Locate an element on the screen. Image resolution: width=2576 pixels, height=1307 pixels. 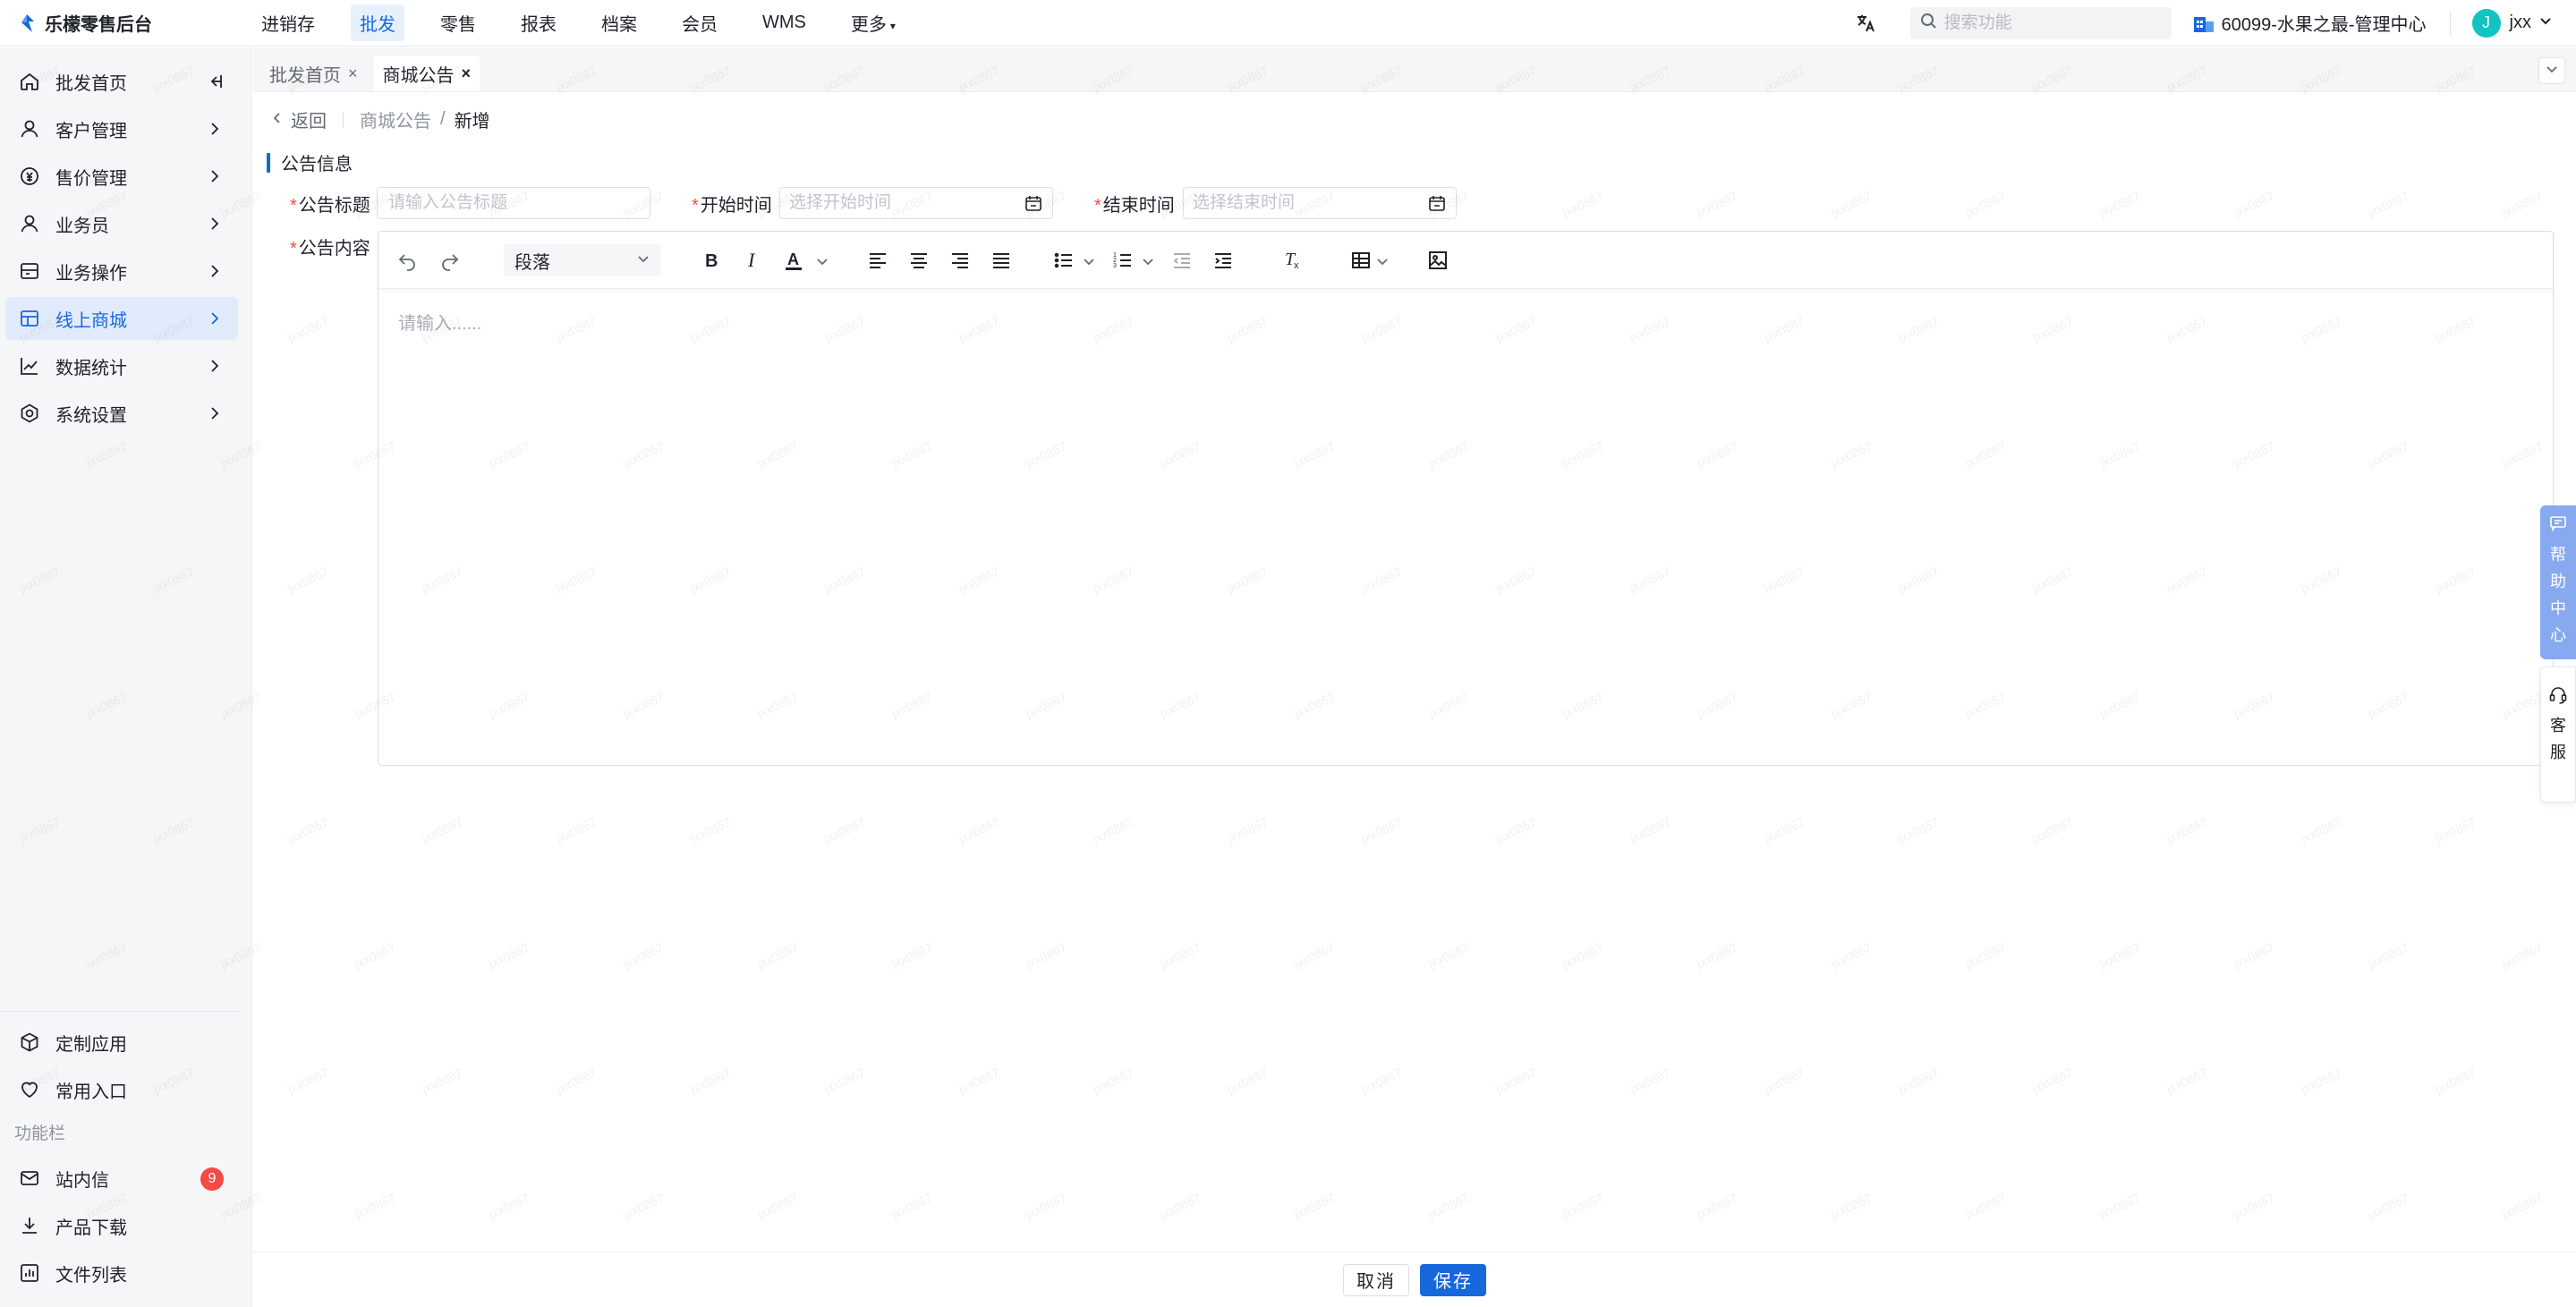
back-button: 返回 is located at coordinates (299, 119).